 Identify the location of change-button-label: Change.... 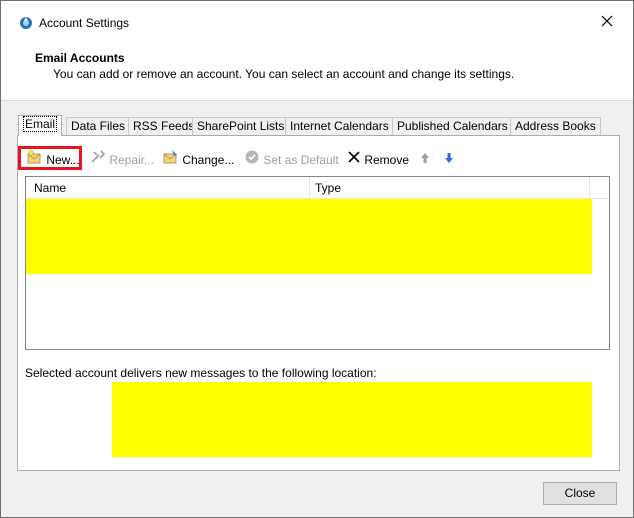
(208, 160).